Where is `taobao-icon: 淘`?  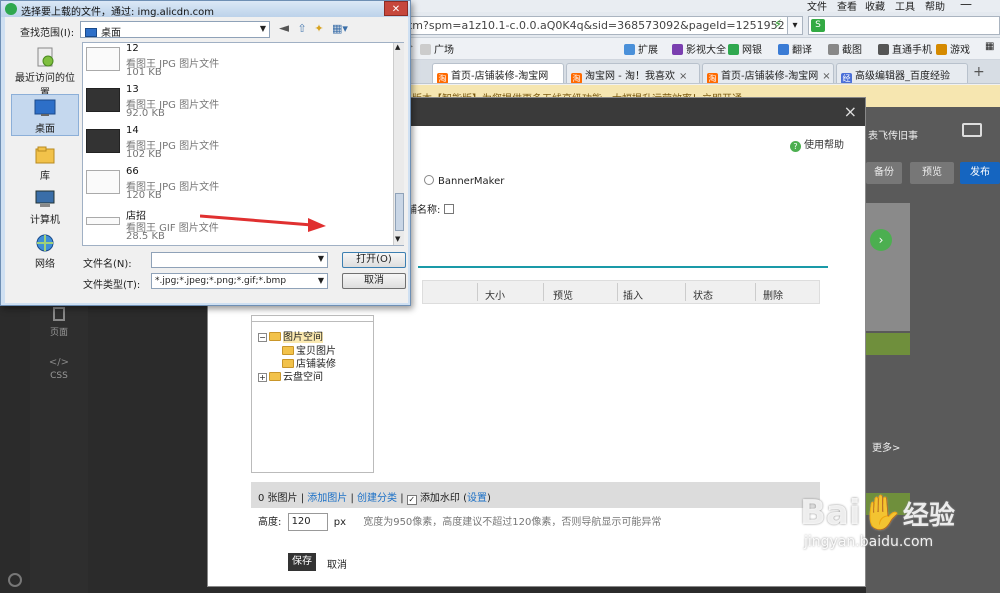
taobao-icon: 淘 is located at coordinates (712, 78).